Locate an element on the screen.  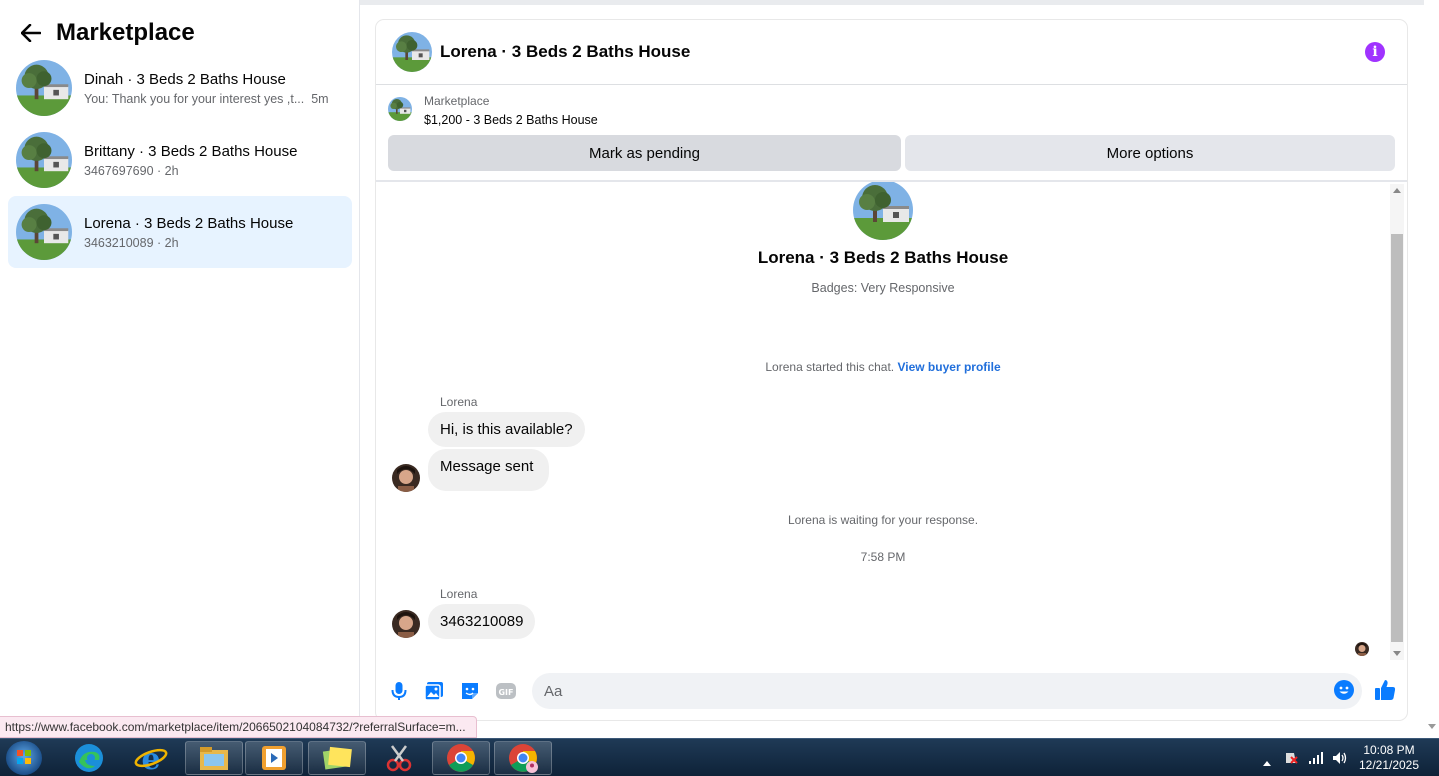
scroll-down-arrow is located at coordinates (1397, 653).